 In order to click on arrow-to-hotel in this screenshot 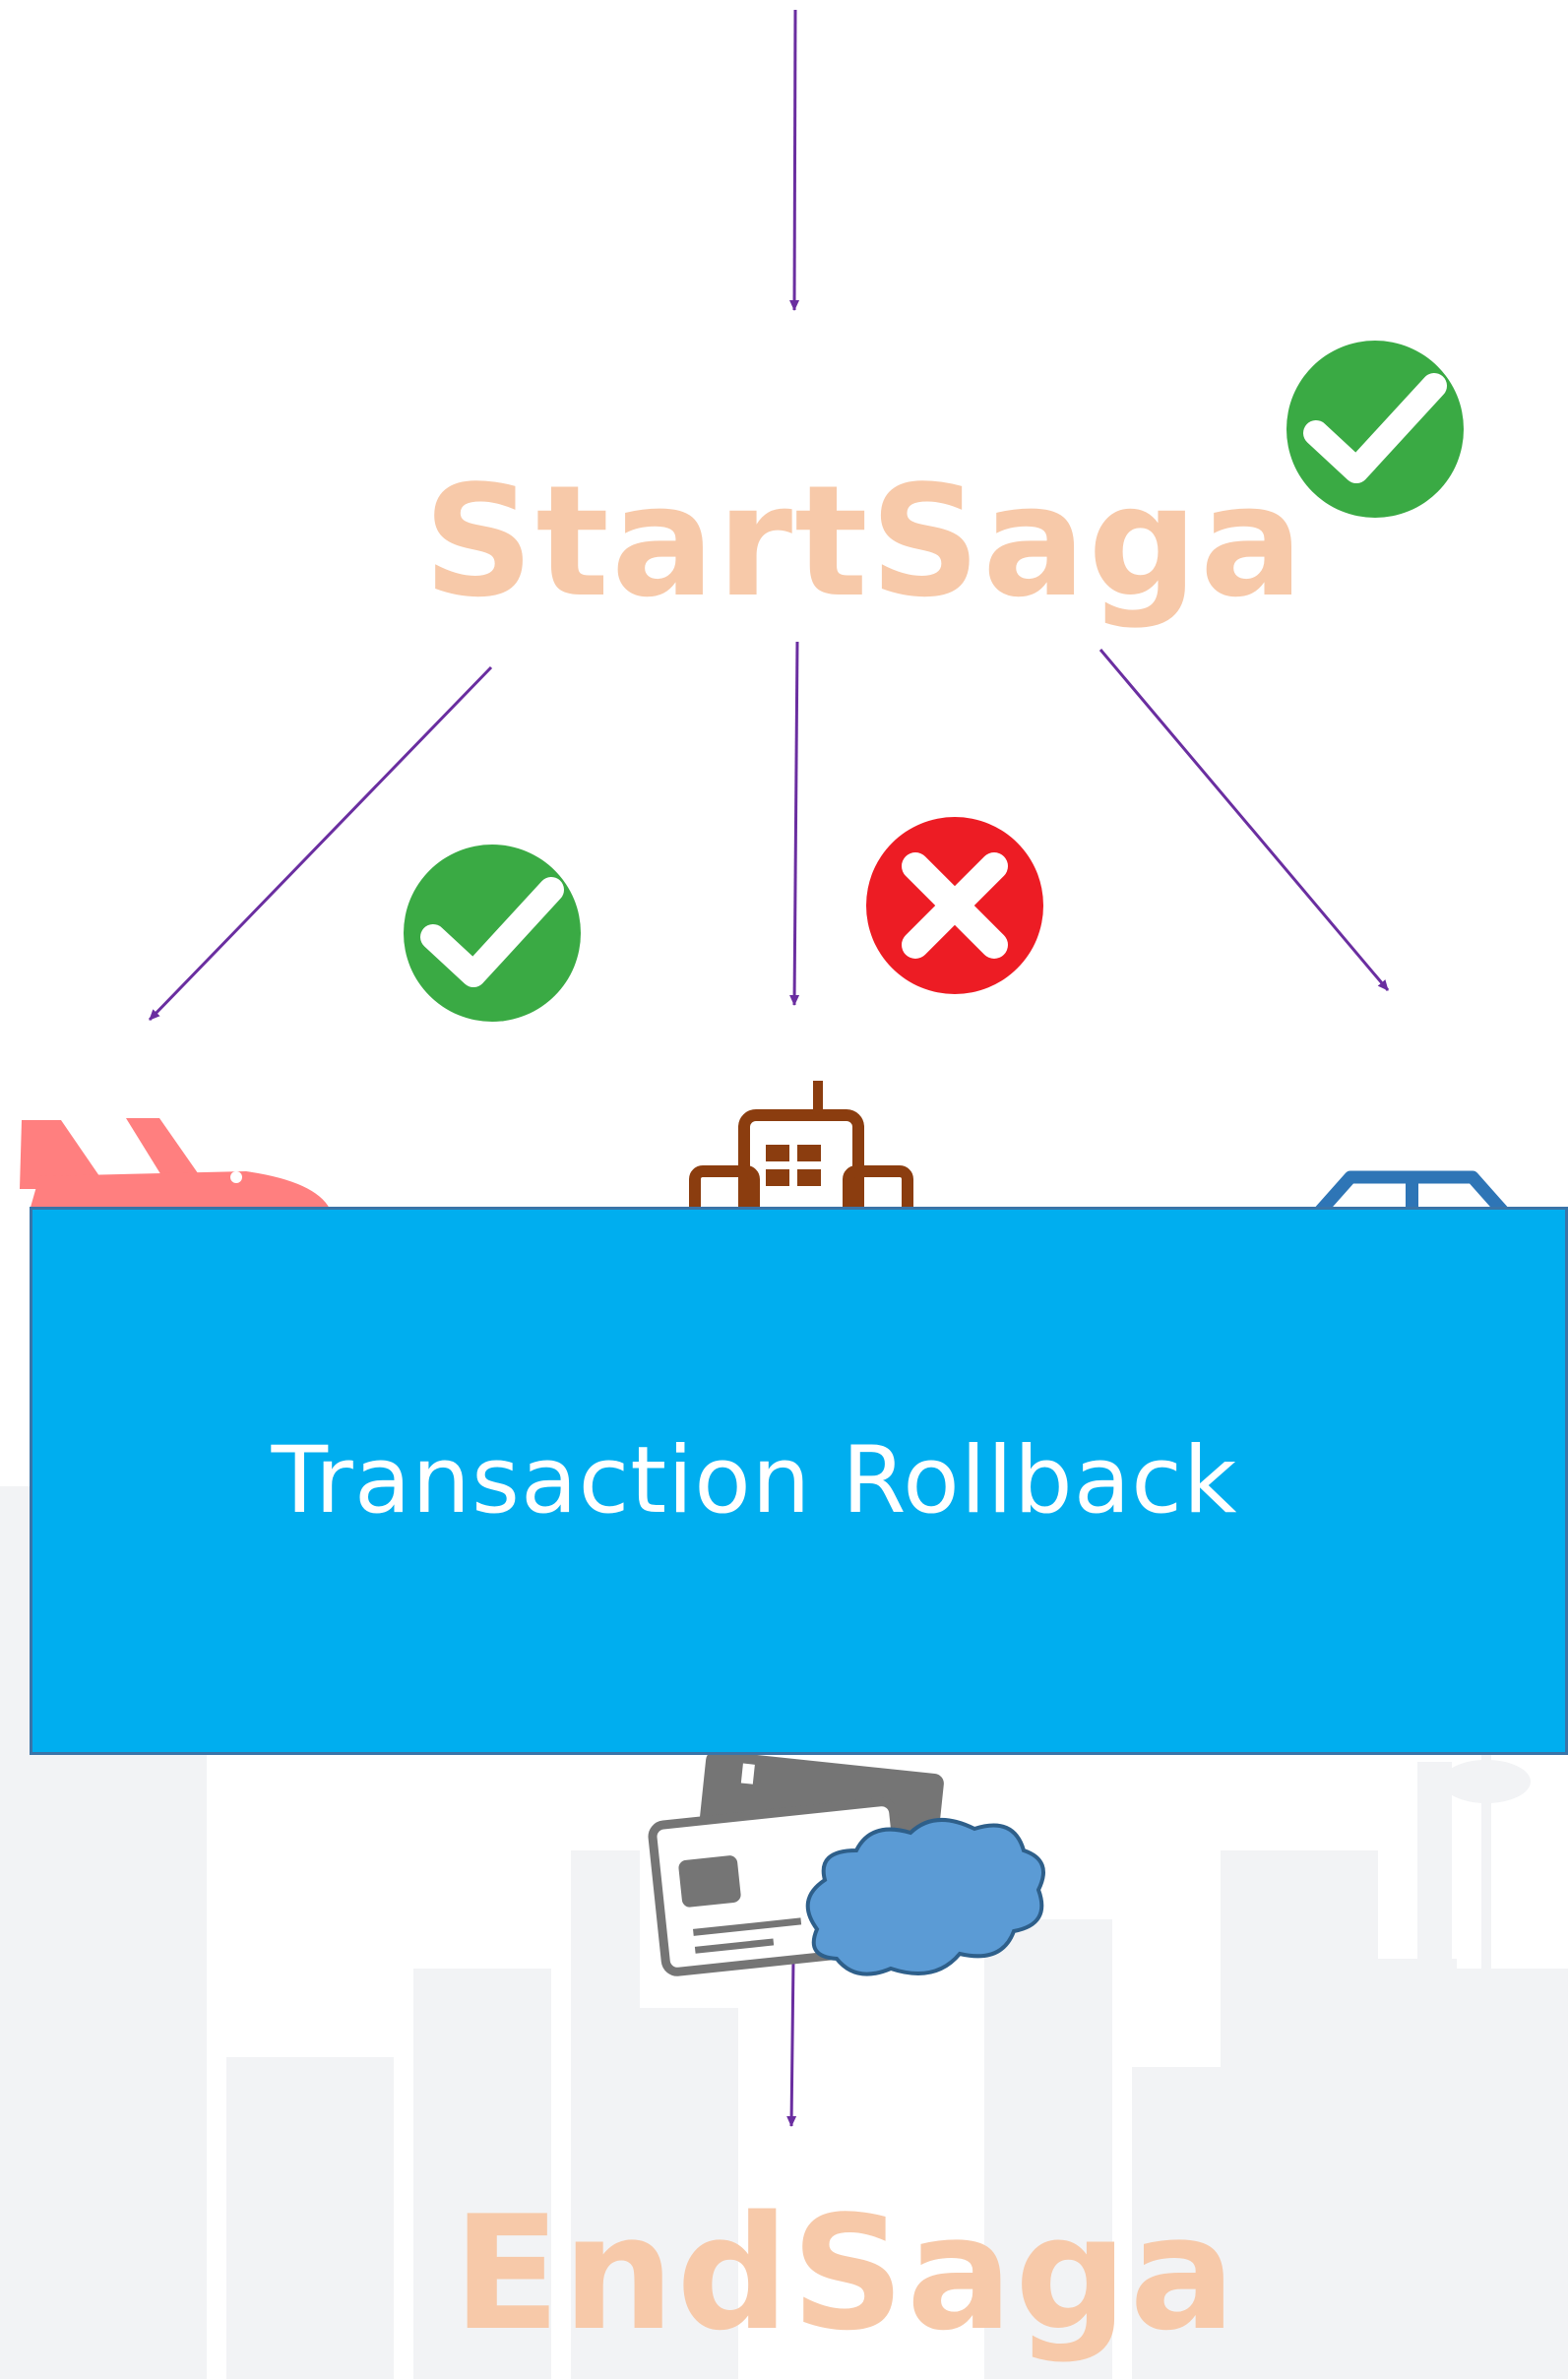, I will do `click(794, 823)`.